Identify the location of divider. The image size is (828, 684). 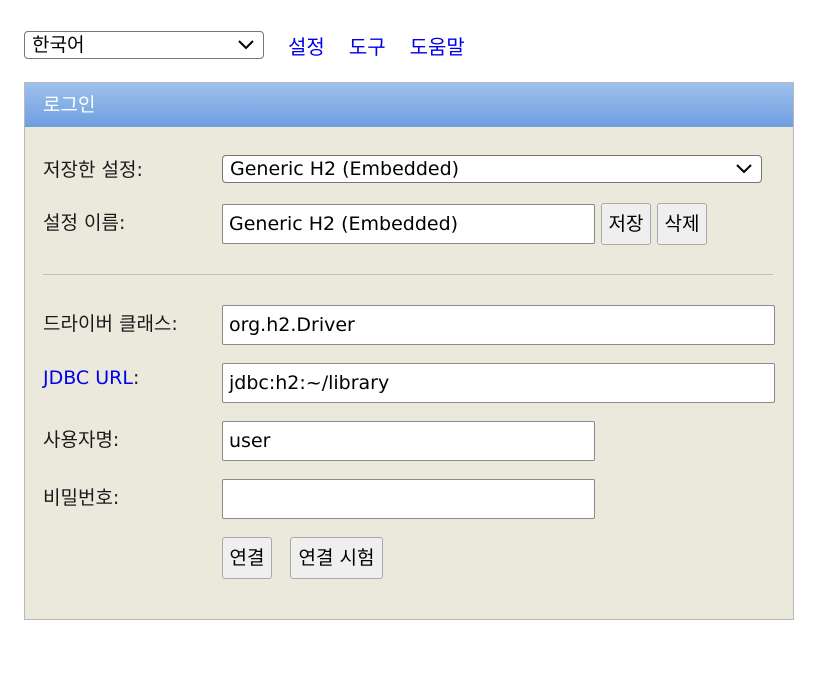
(408, 274).